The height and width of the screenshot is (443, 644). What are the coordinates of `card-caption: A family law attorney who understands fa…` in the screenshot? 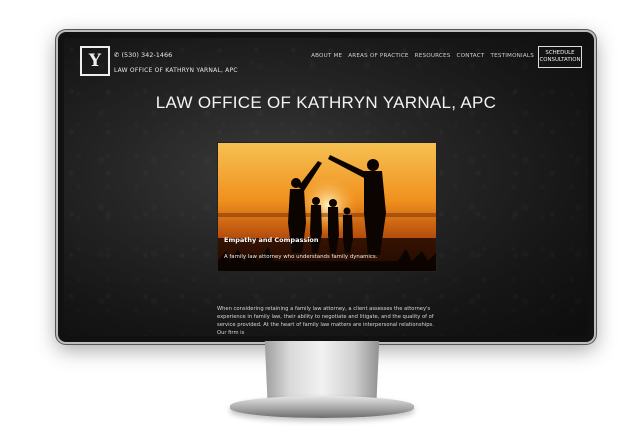 It's located at (301, 257).